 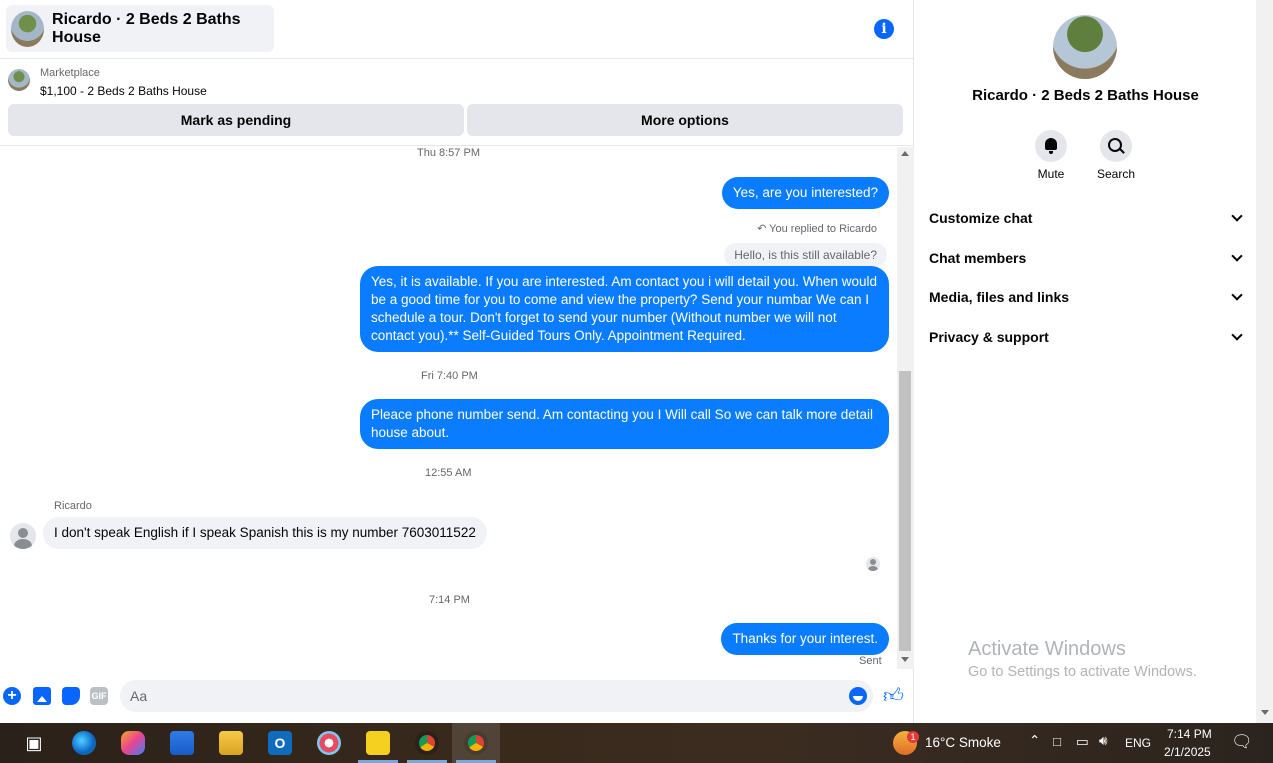 I want to click on profile-avatar, so click(x=1085, y=47).